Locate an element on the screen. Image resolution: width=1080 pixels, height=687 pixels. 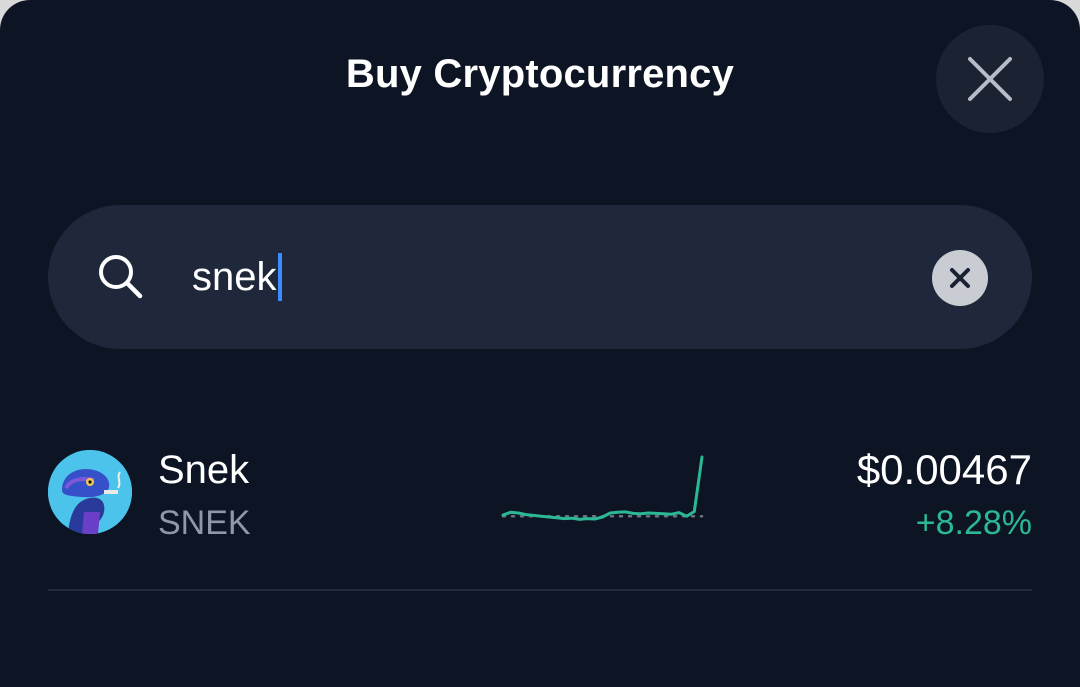
page-title: Buy Cryptocurrency is located at coordinates (540, 74).